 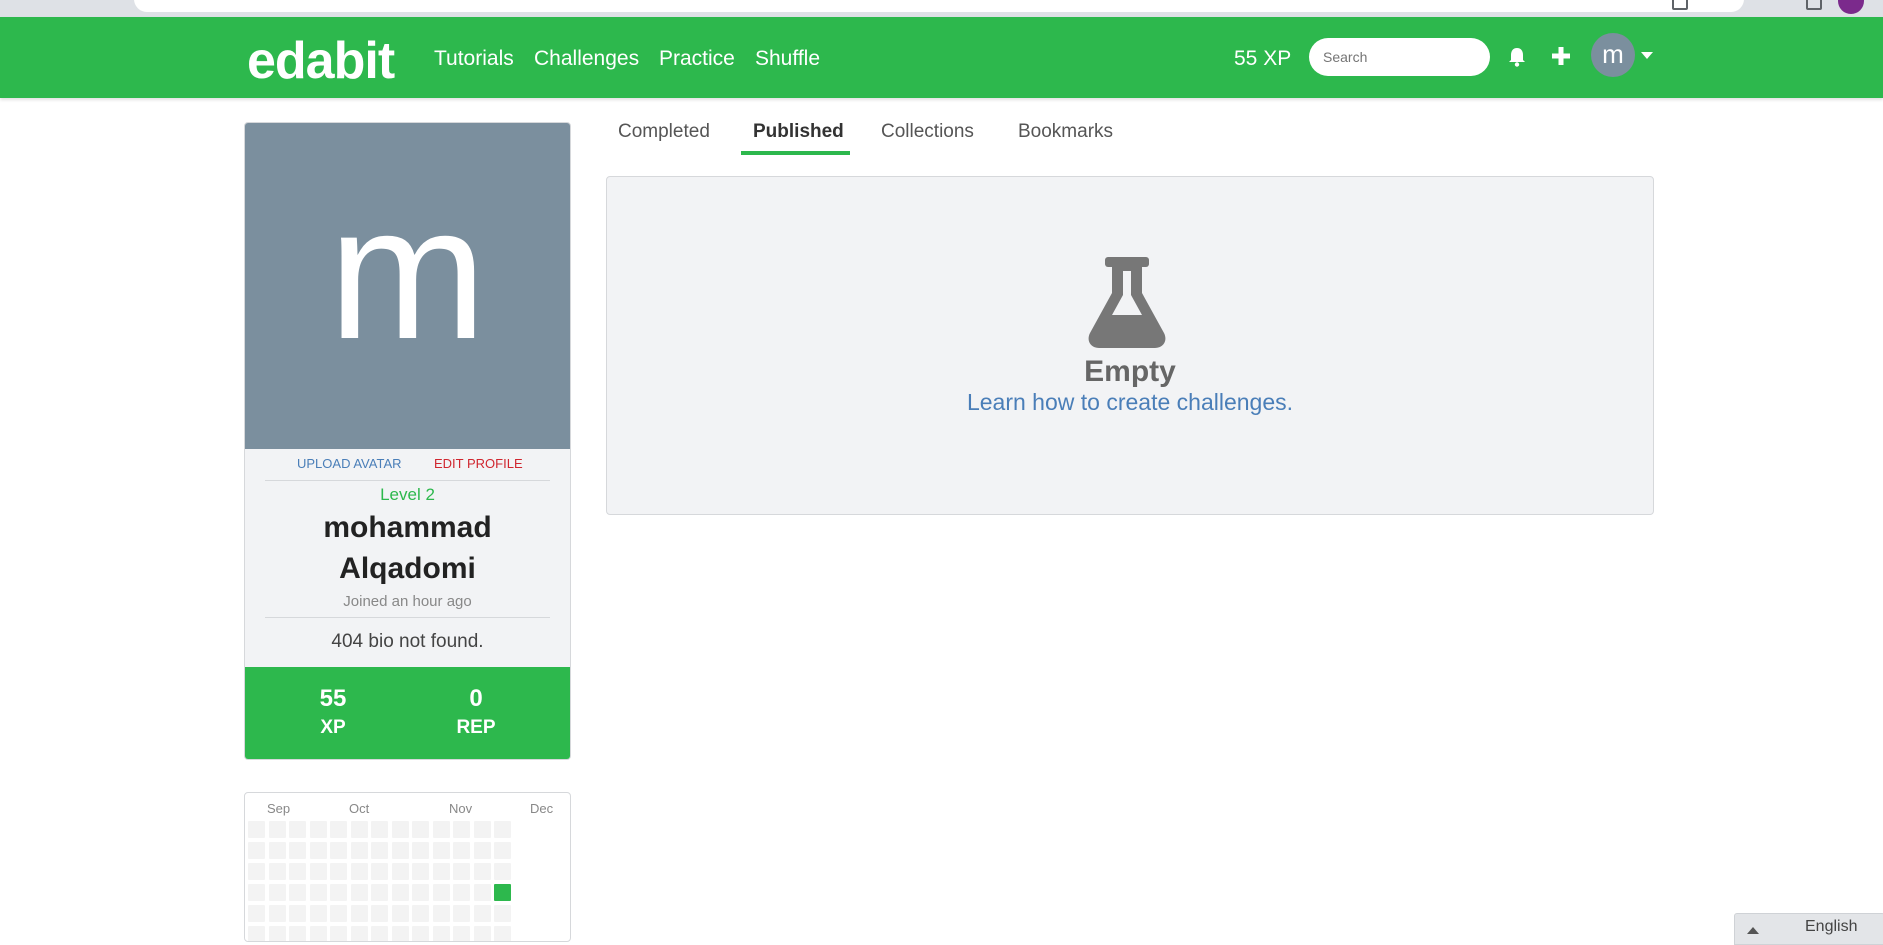 What do you see at coordinates (407, 286) in the screenshot?
I see `profile-avatar: m` at bounding box center [407, 286].